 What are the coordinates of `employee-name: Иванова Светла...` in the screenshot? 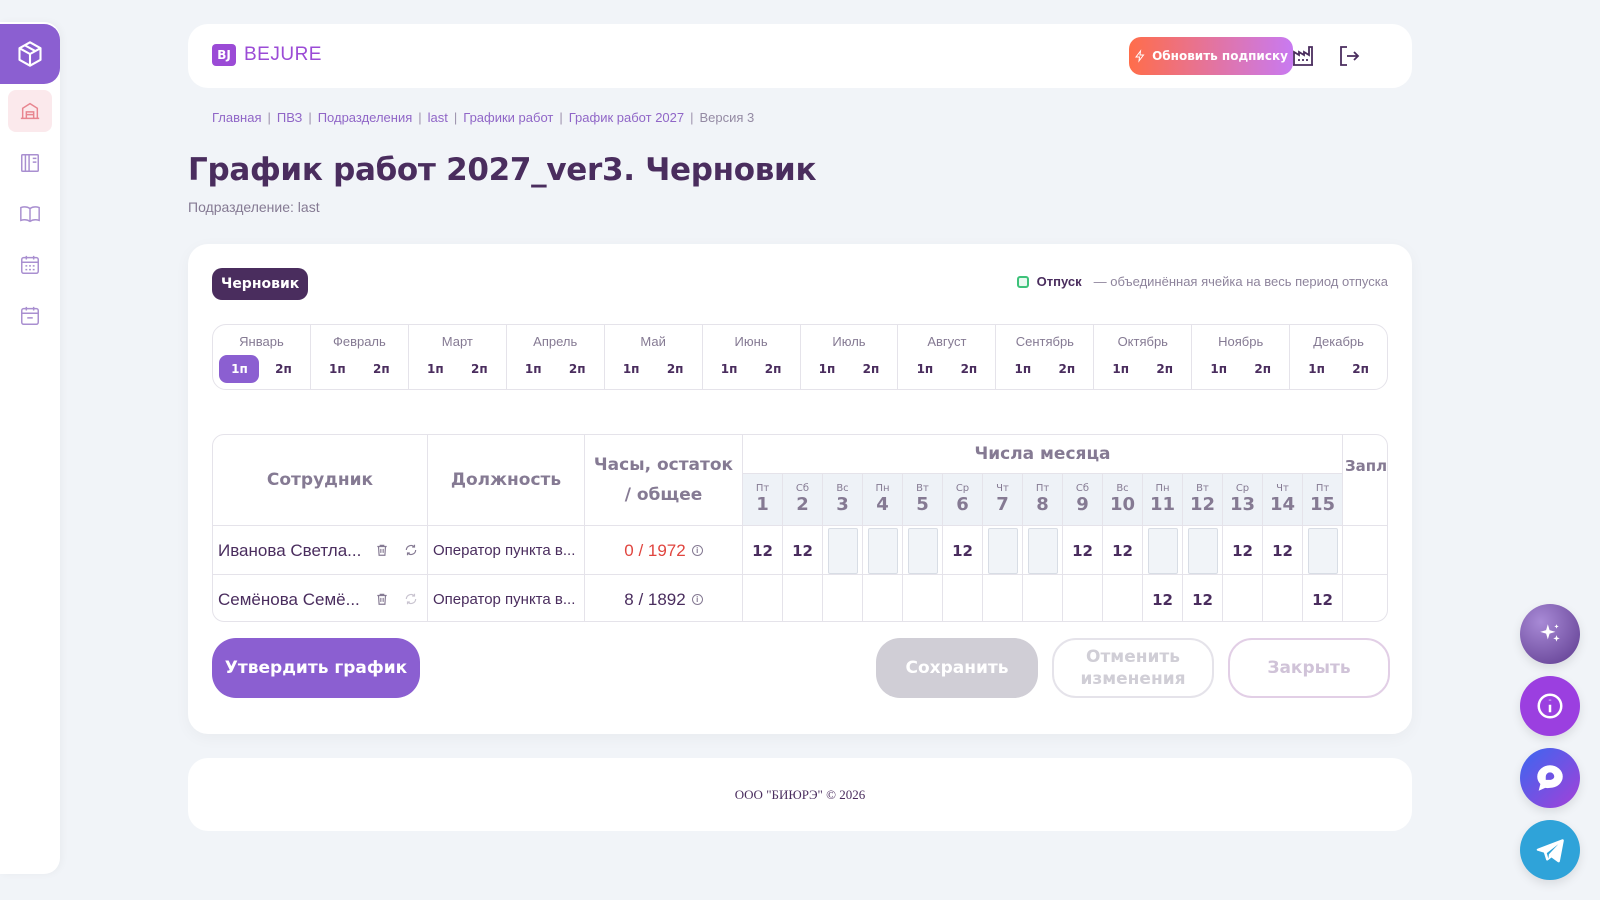 It's located at (287, 551).